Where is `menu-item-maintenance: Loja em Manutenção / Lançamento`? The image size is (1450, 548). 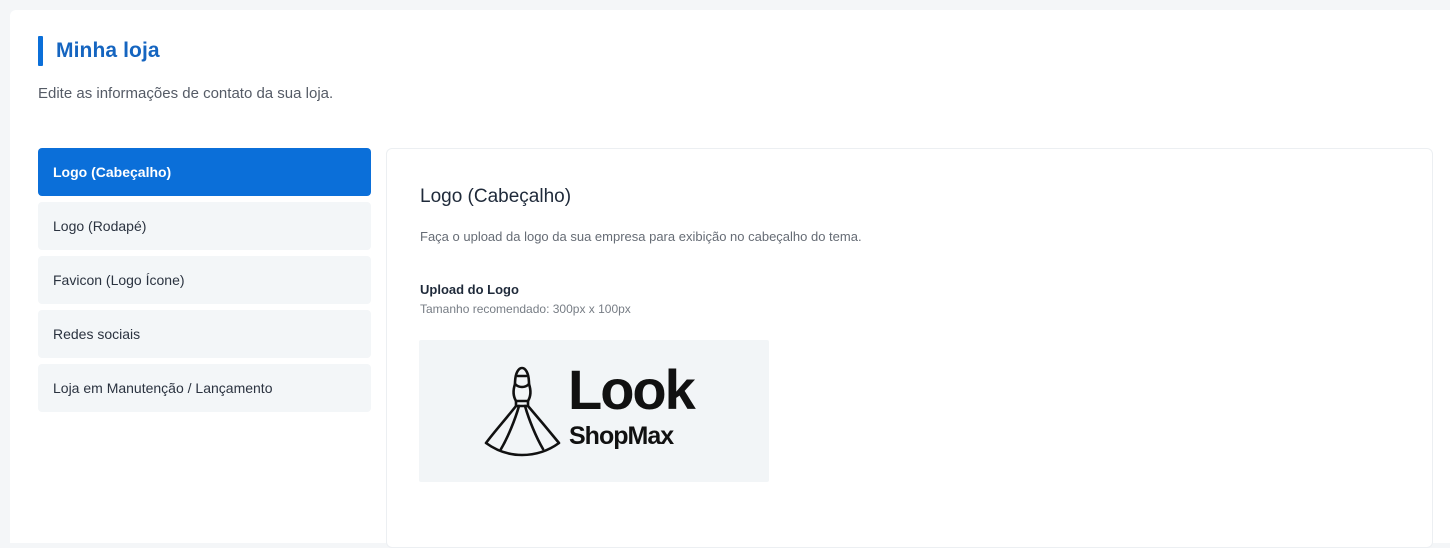
menu-item-maintenance: Loja em Manutenção / Lançamento is located at coordinates (204, 388).